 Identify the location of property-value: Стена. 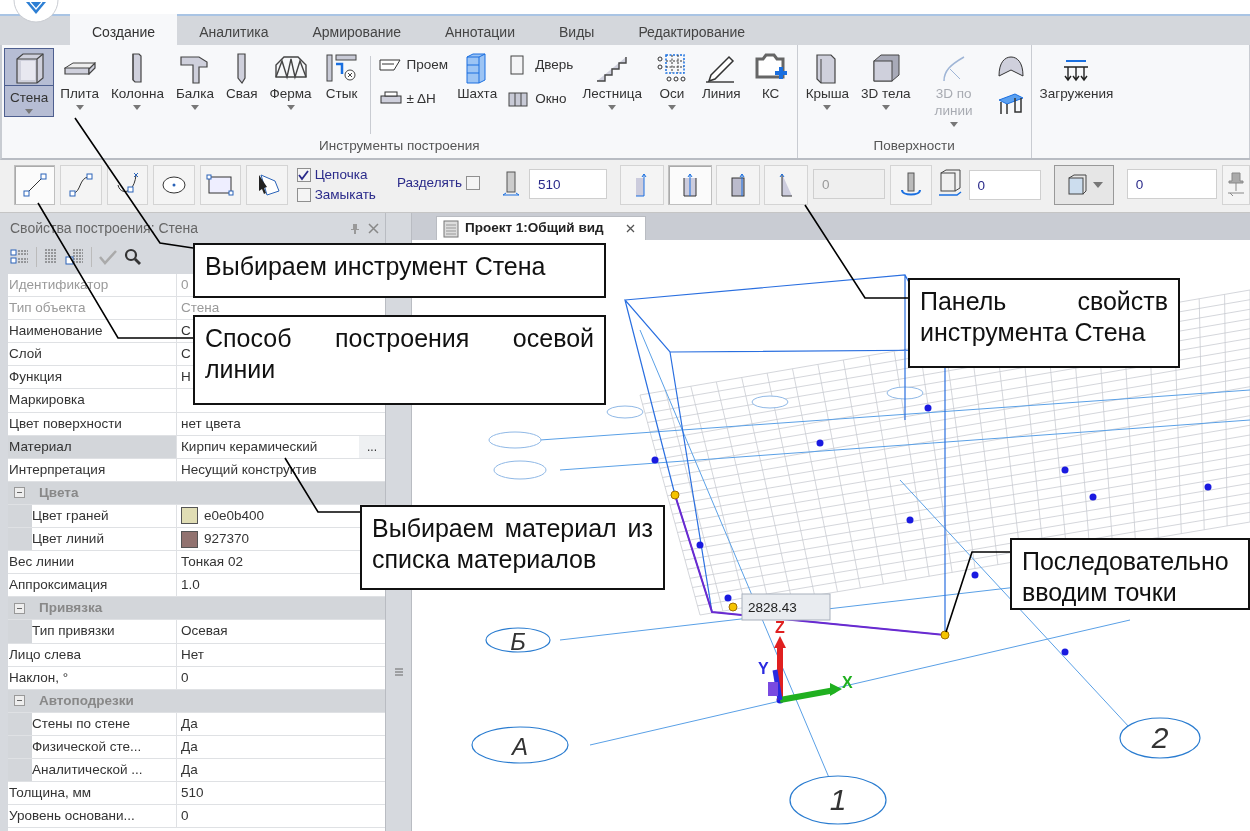
(200, 308).